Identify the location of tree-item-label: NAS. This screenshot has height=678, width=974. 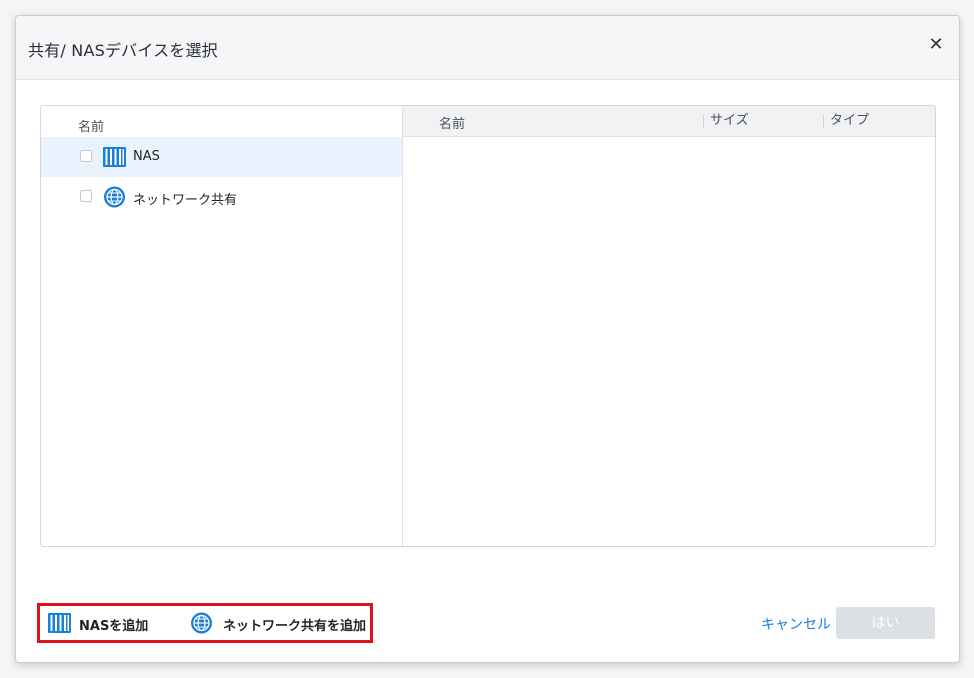
(146, 156).